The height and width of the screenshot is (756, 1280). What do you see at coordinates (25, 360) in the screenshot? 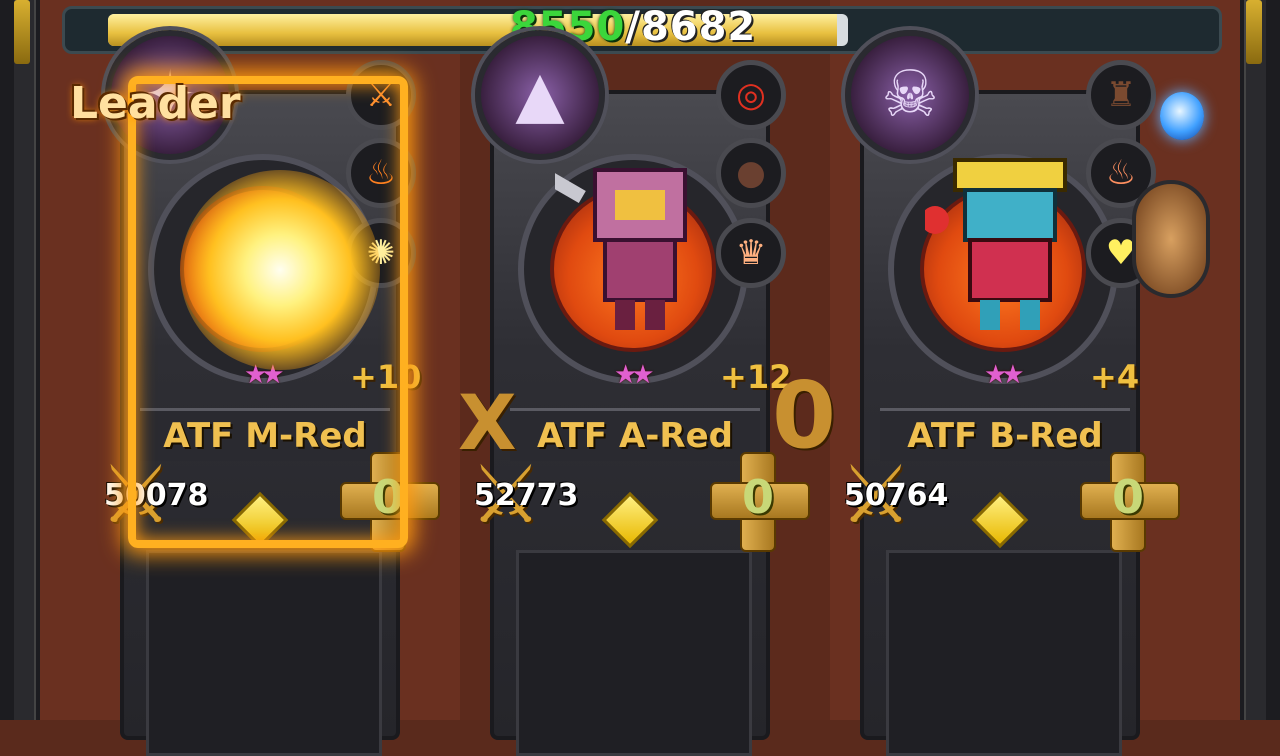
I see `left-rail` at bounding box center [25, 360].